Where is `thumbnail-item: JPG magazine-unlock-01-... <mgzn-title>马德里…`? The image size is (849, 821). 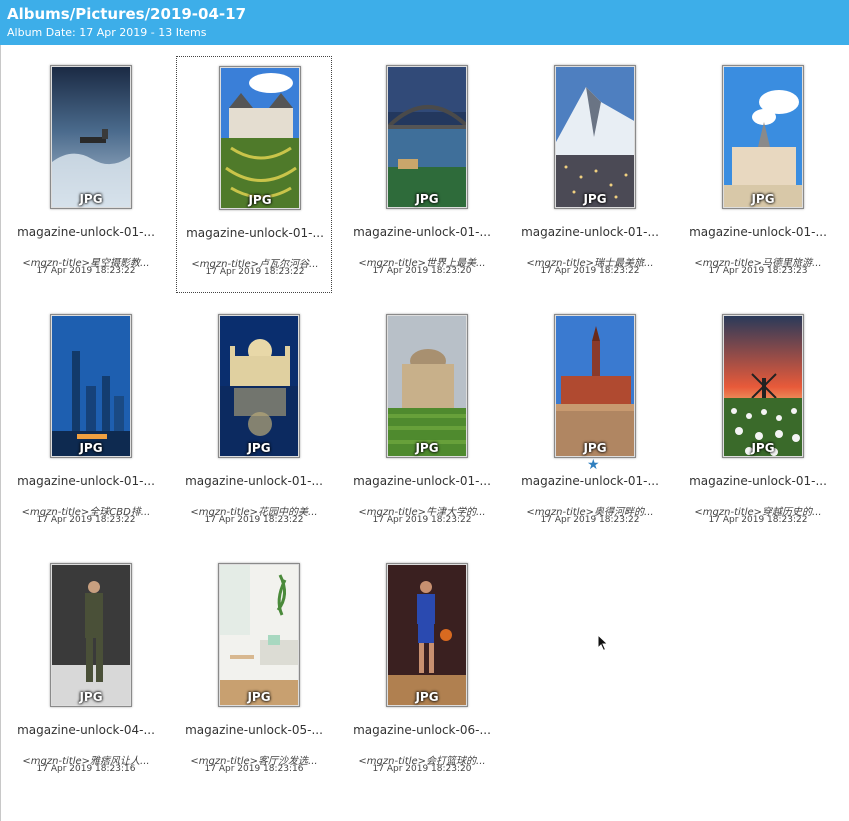 thumbnail-item: JPG magazine-unlock-01-... <mgzn-title>马德里… is located at coordinates (758, 174).